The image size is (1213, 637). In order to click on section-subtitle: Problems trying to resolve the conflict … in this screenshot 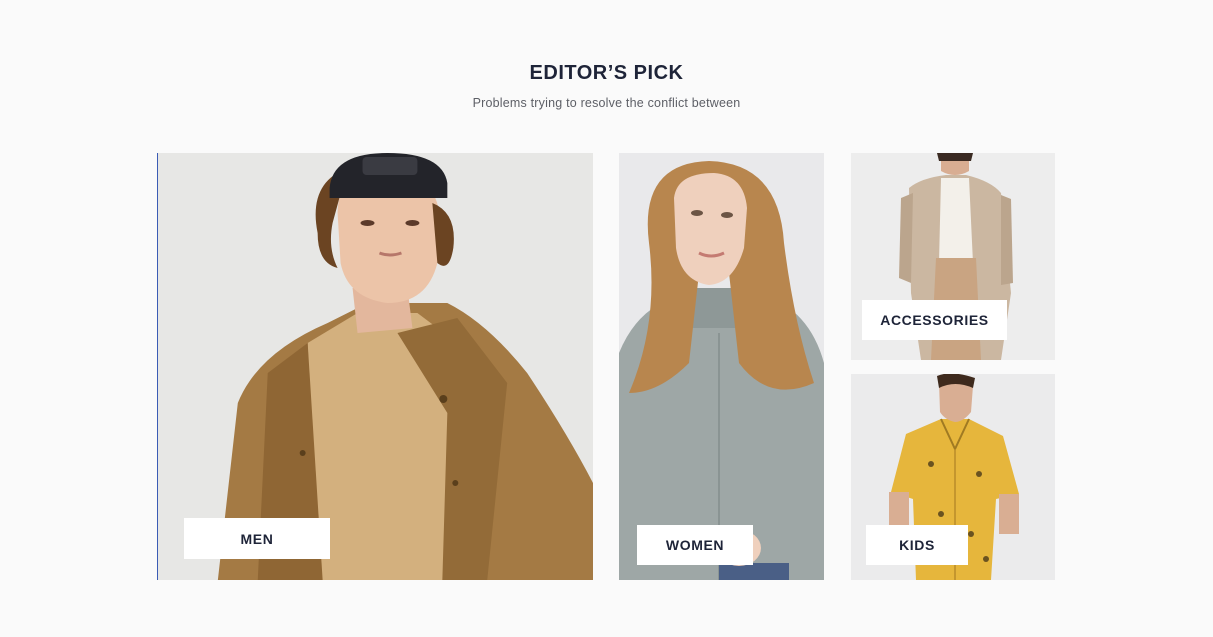, I will do `click(606, 103)`.